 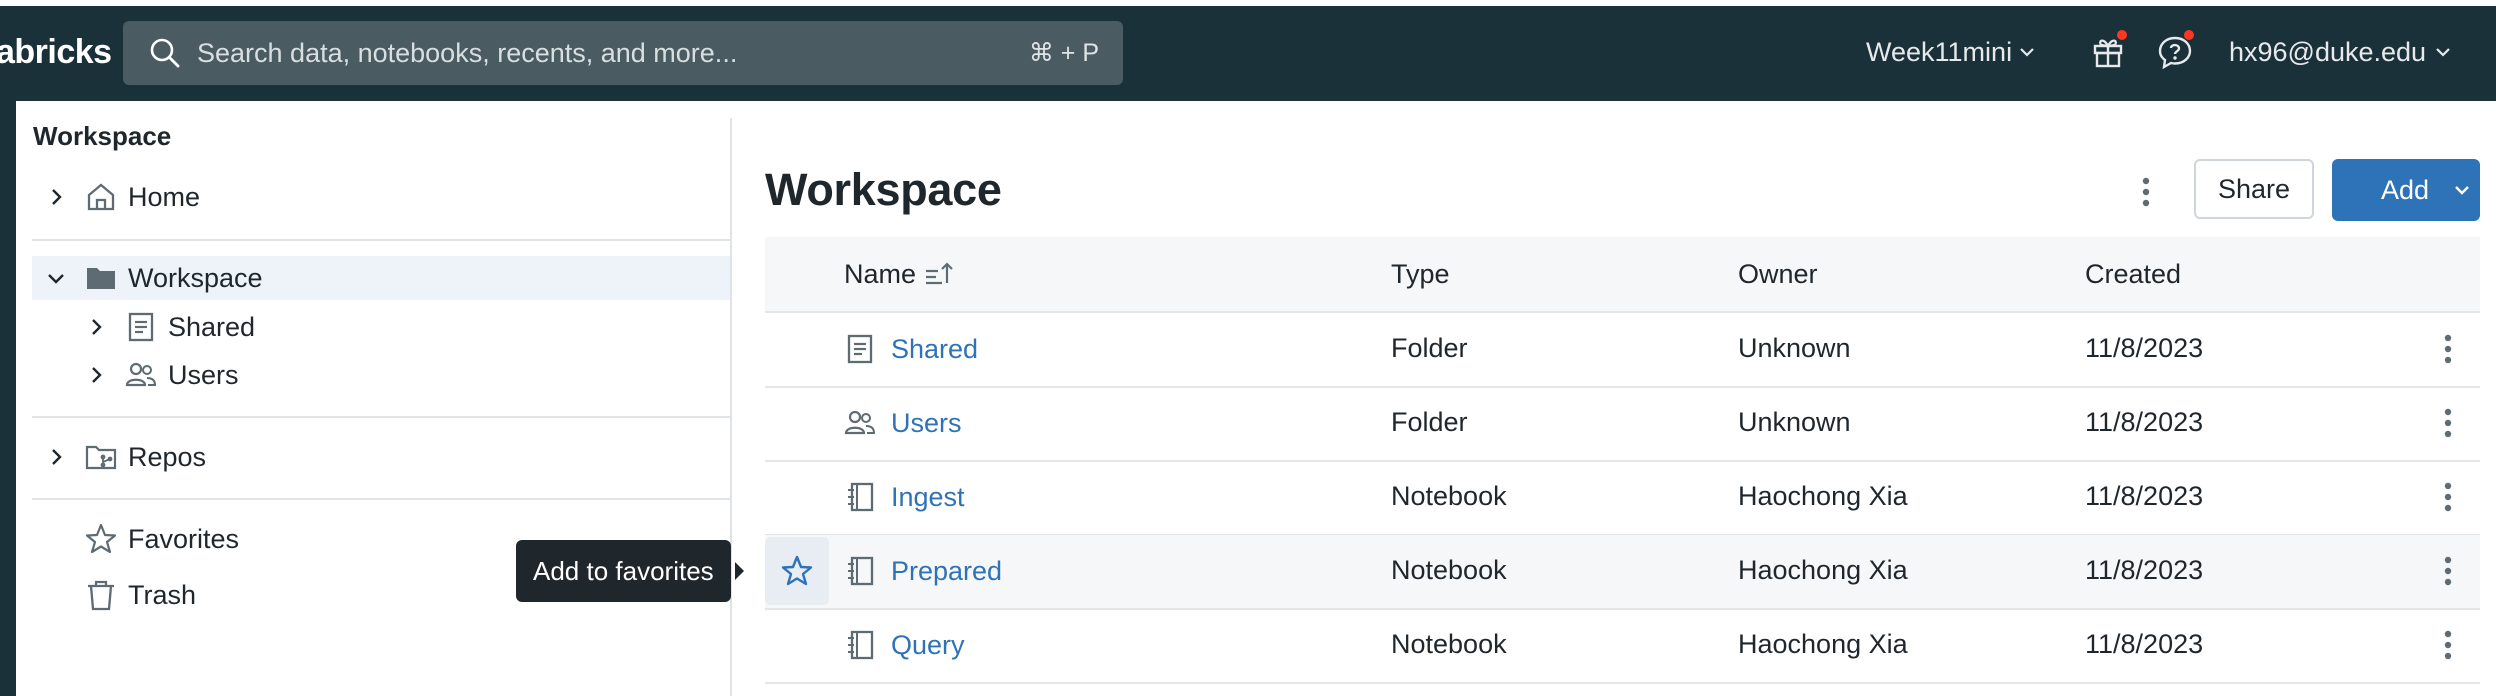 I want to click on add-to-favorites-button, so click(x=797, y=571).